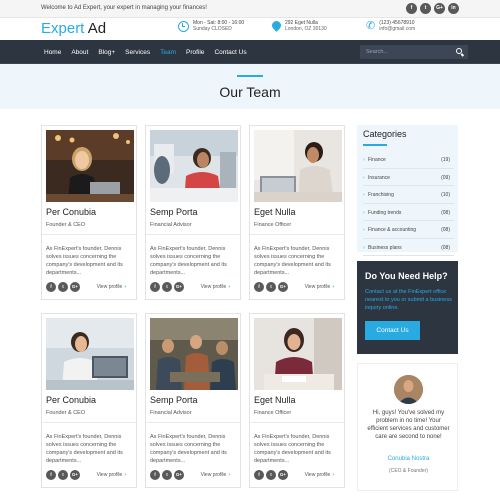  Describe the element at coordinates (197, 52) in the screenshot. I see `nav-profile: Profile` at that location.